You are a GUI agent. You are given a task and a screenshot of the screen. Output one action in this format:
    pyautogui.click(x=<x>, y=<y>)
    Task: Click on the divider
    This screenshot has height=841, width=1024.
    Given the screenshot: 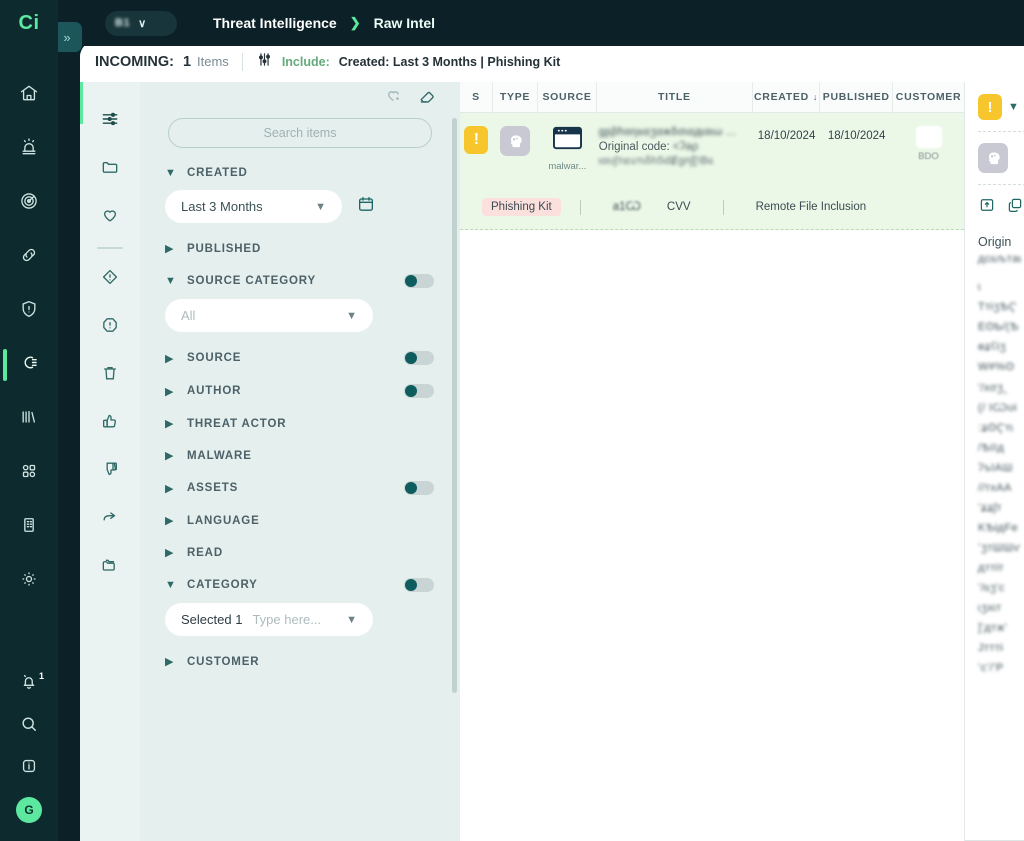 What is the action you would take?
    pyautogui.click(x=242, y=61)
    